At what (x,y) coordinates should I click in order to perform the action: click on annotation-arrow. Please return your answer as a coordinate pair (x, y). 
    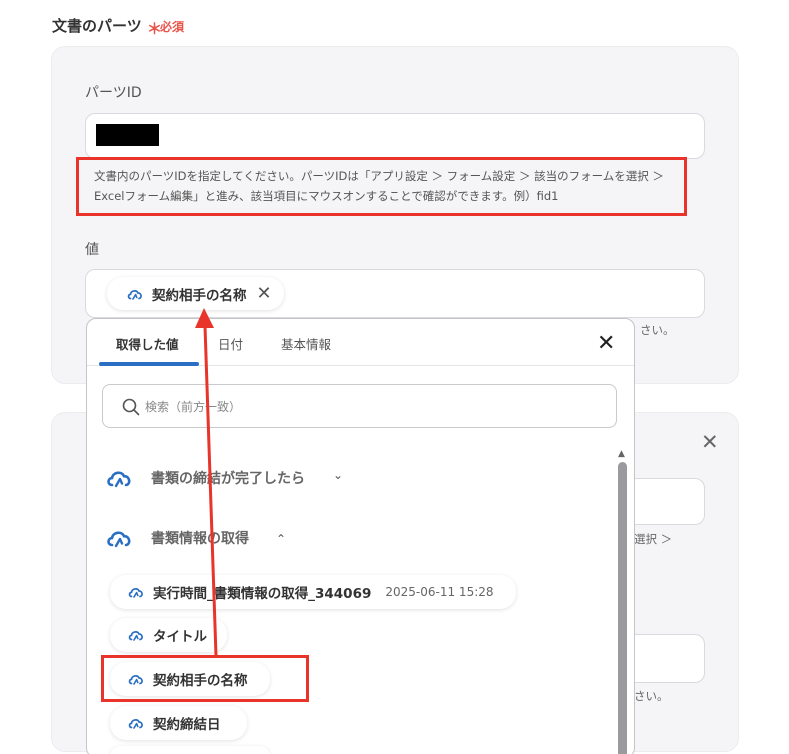
    Looking at the image, I should click on (206, 482).